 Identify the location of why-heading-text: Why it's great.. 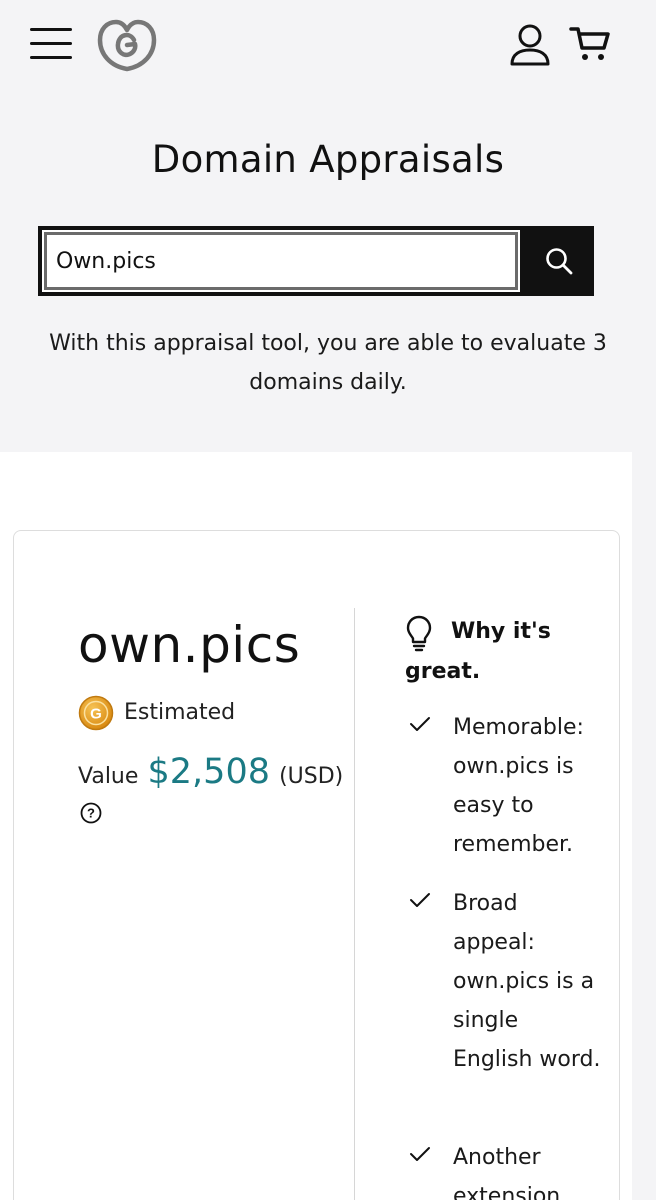
(478, 651).